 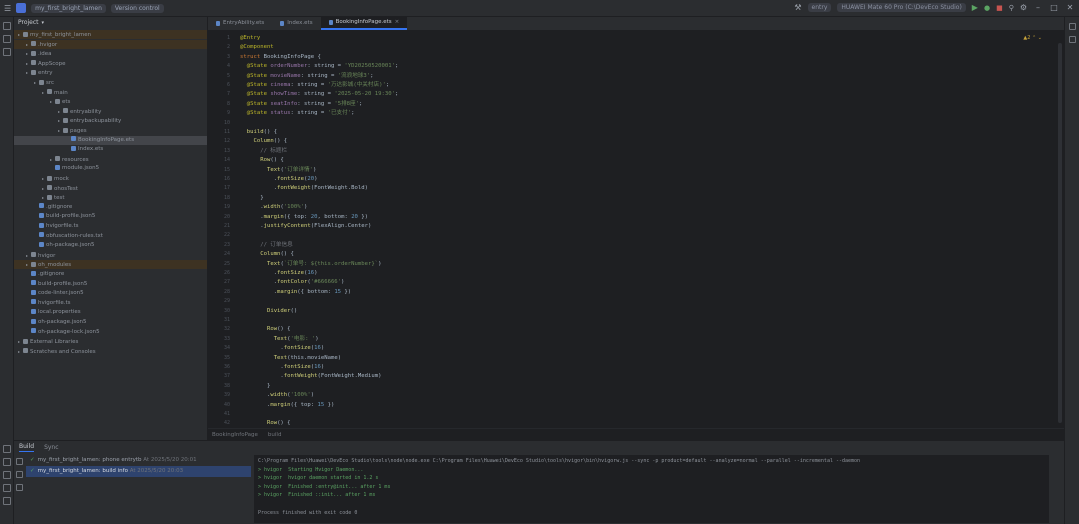 I want to click on more-tools-icon, so click(x=7, y=52).